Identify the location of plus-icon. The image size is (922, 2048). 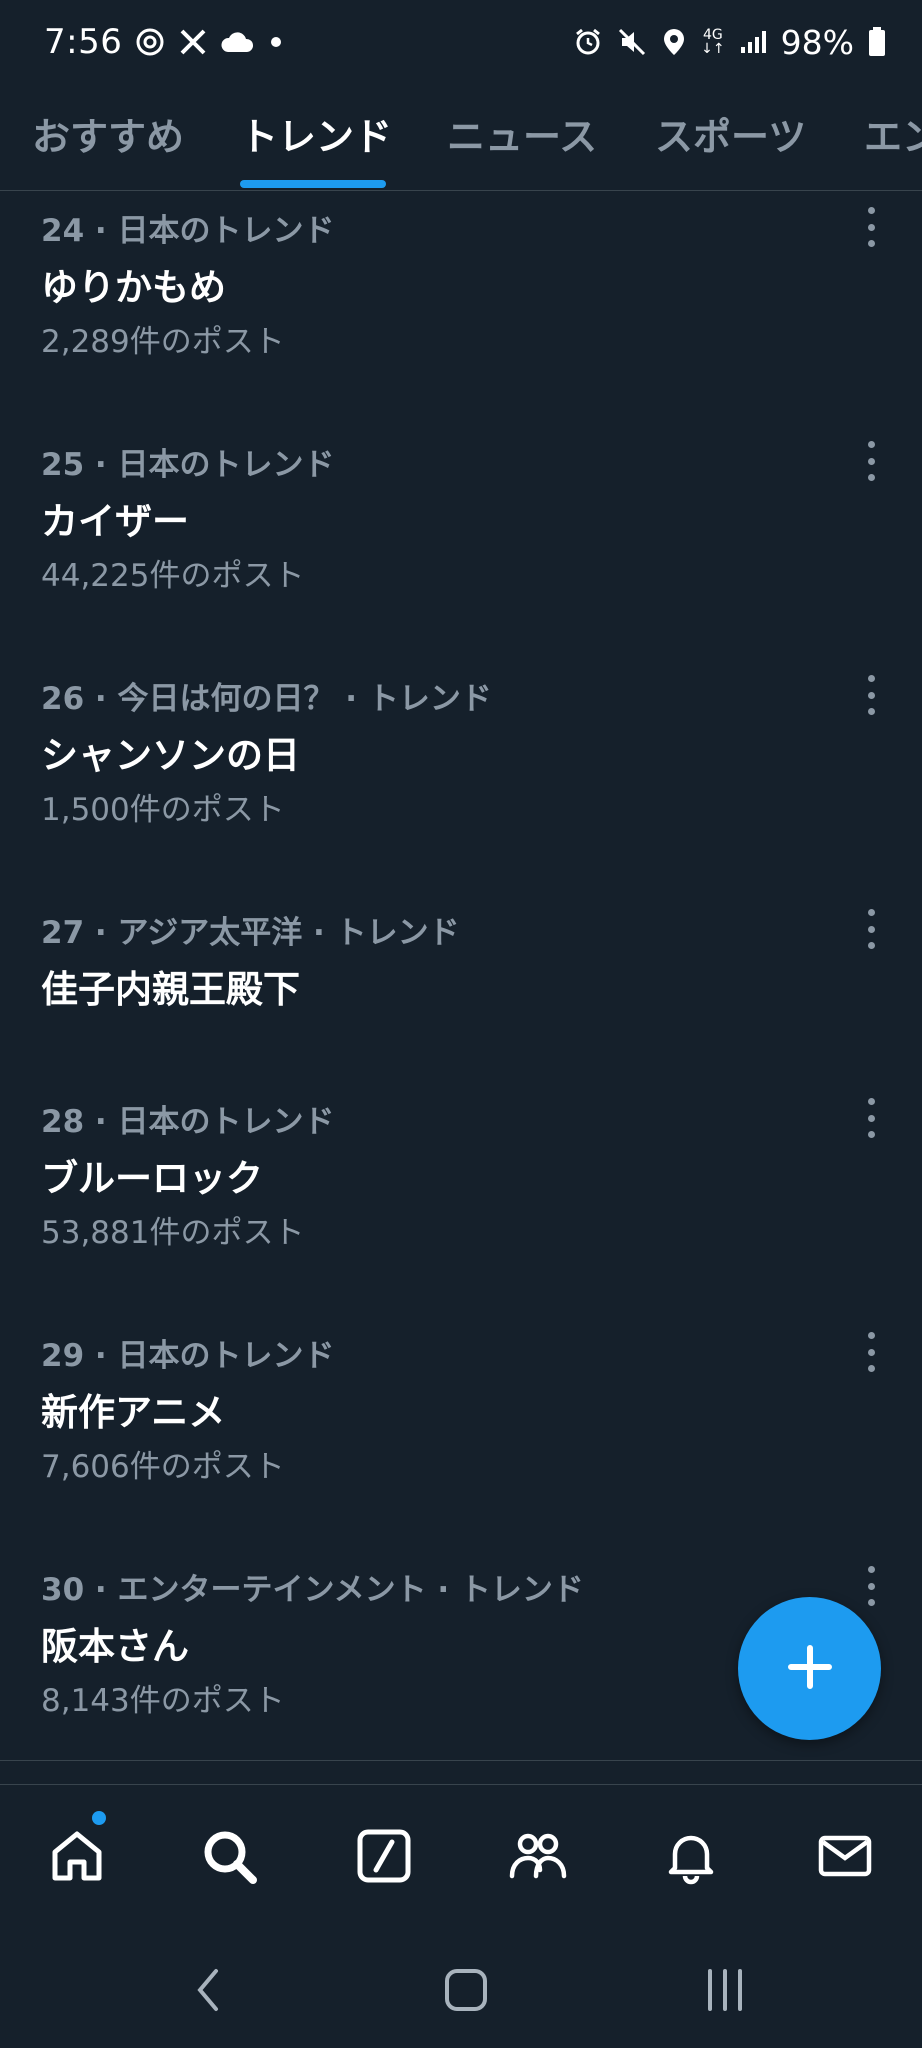
(810, 1669).